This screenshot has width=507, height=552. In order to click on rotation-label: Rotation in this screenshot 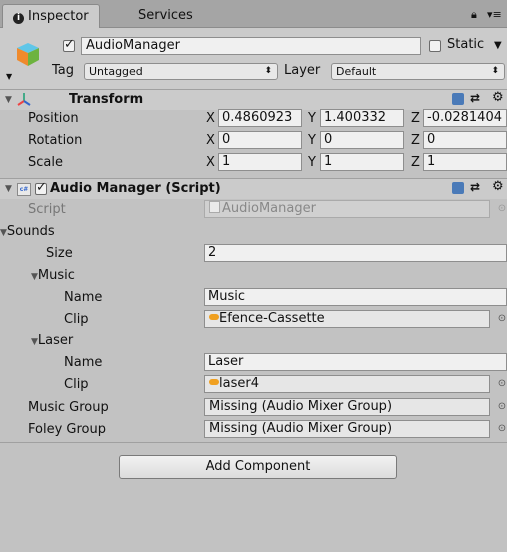, I will do `click(55, 140)`.